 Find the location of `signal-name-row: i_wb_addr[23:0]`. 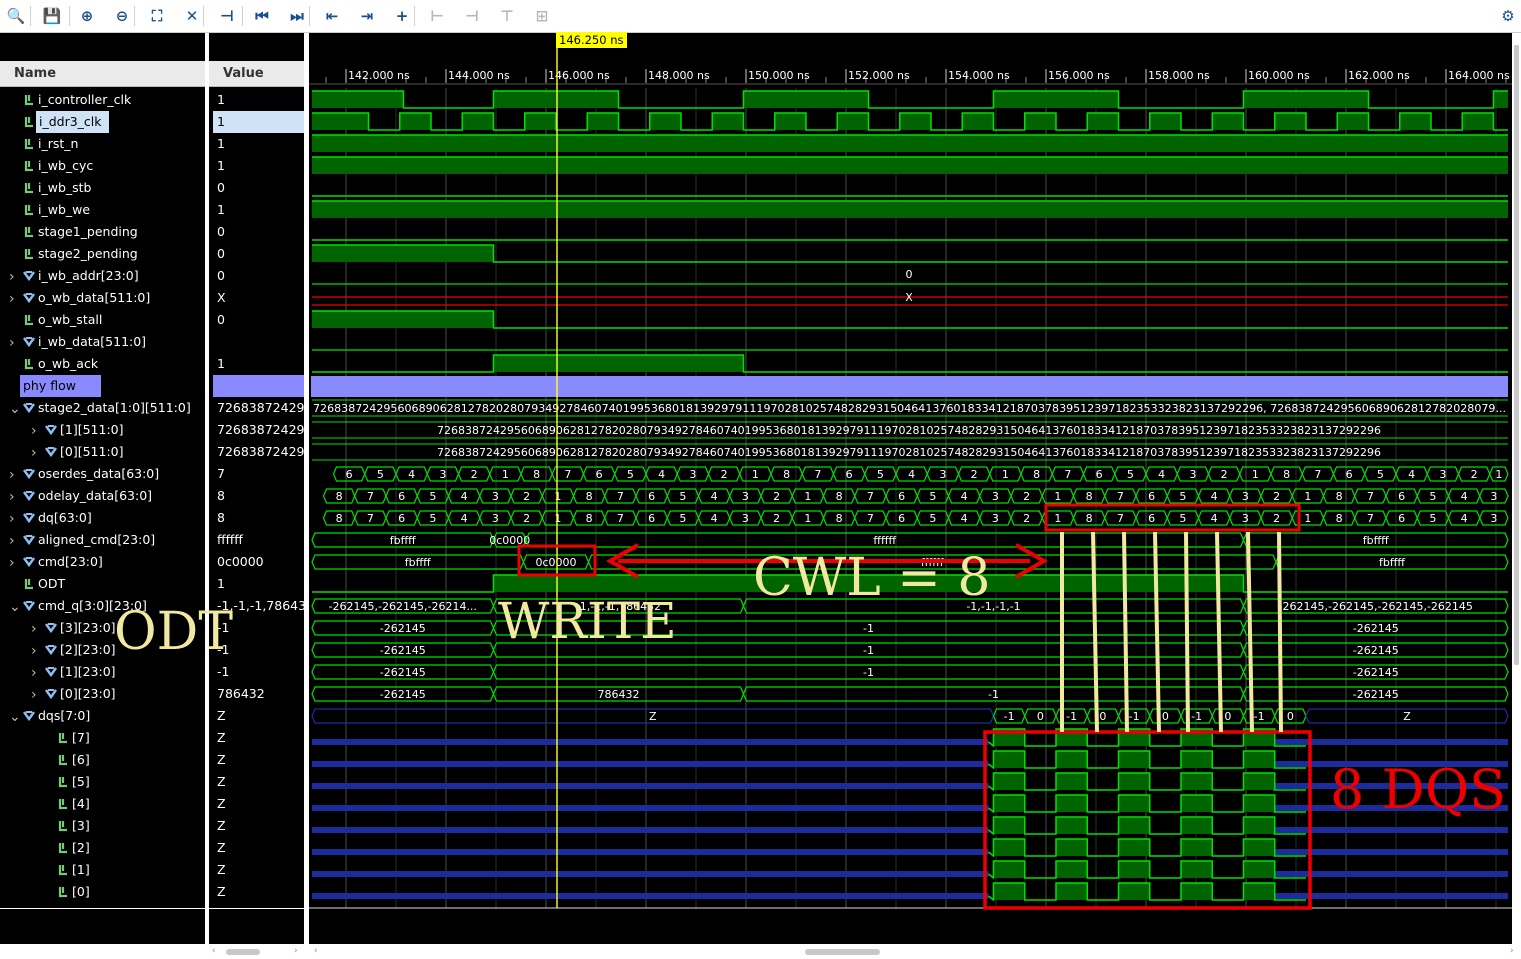

signal-name-row: i_wb_addr[23:0] is located at coordinates (88, 276).